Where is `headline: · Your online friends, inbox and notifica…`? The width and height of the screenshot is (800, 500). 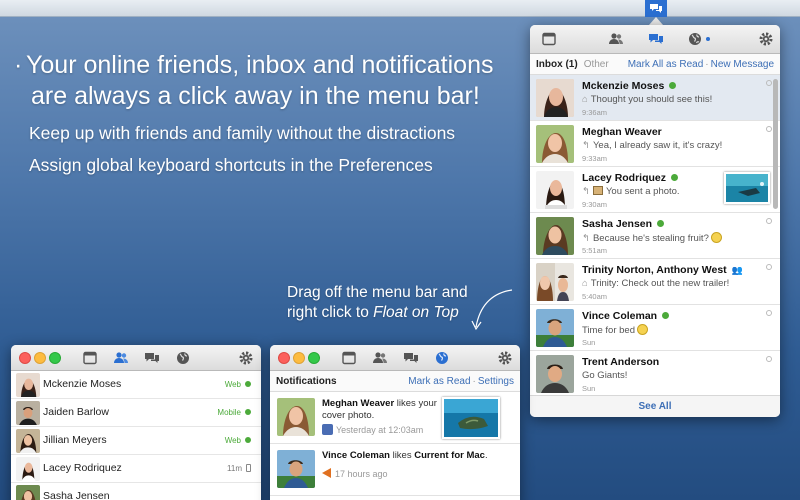 headline: · Your online friends, inbox and notifica… is located at coordinates (254, 80).